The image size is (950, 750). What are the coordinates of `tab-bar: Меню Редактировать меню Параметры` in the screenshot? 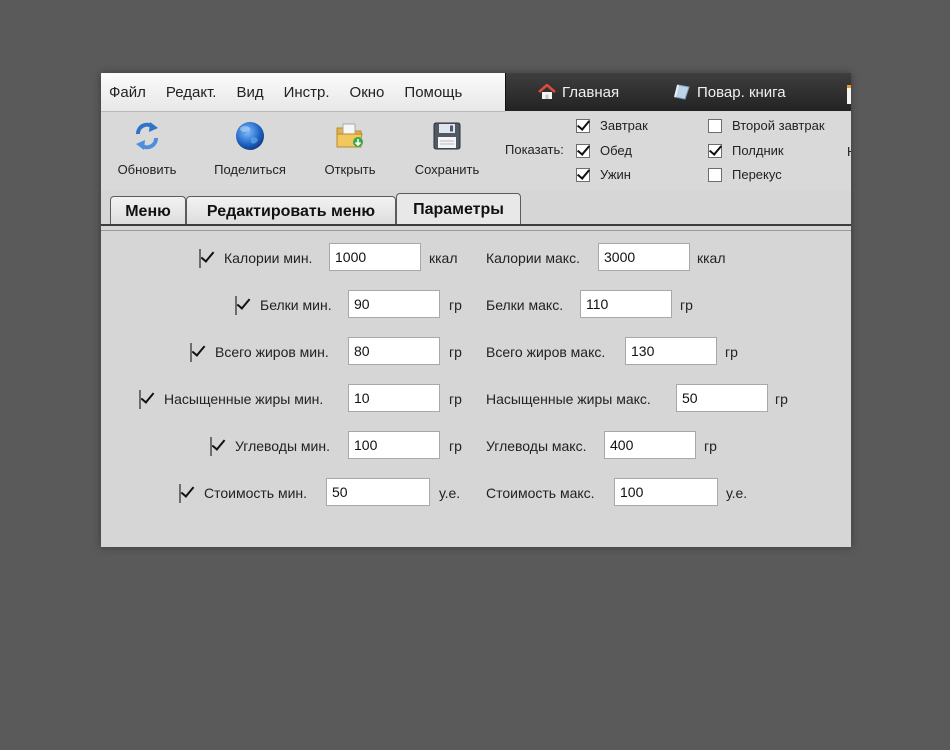 It's located at (476, 208).